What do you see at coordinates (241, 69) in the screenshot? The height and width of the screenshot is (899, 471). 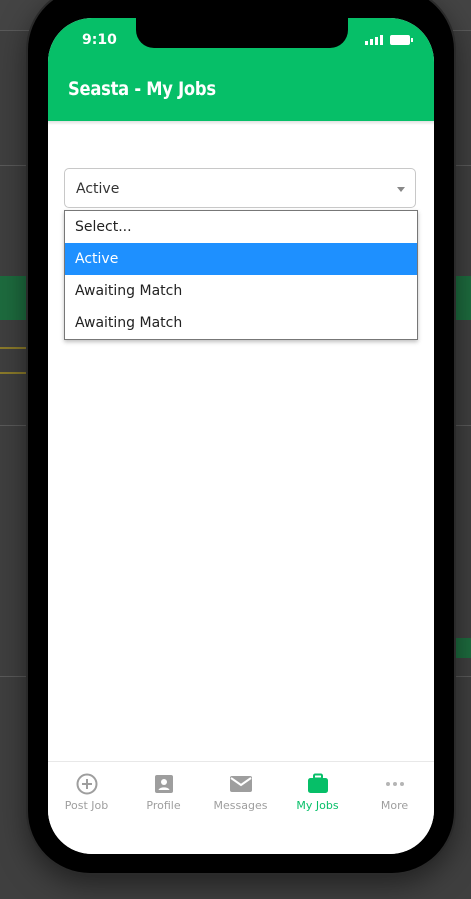 I see `app-header: 9:10 Seasta - My Jobs` at bounding box center [241, 69].